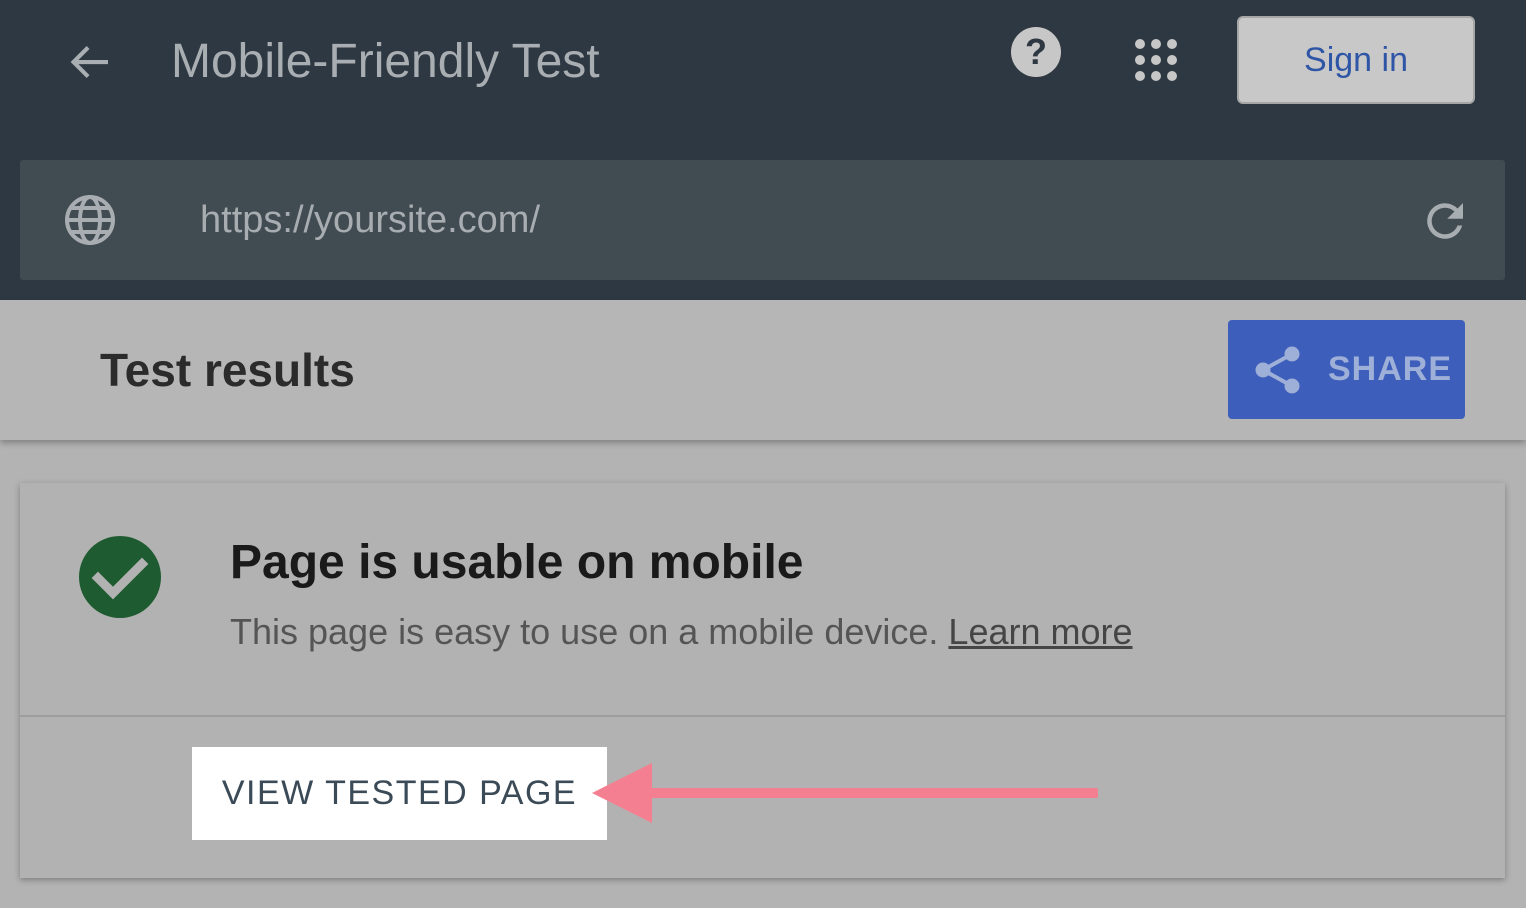 The width and height of the screenshot is (1526, 908). What do you see at coordinates (1356, 60) in the screenshot?
I see `sign-in-button: Sign in` at bounding box center [1356, 60].